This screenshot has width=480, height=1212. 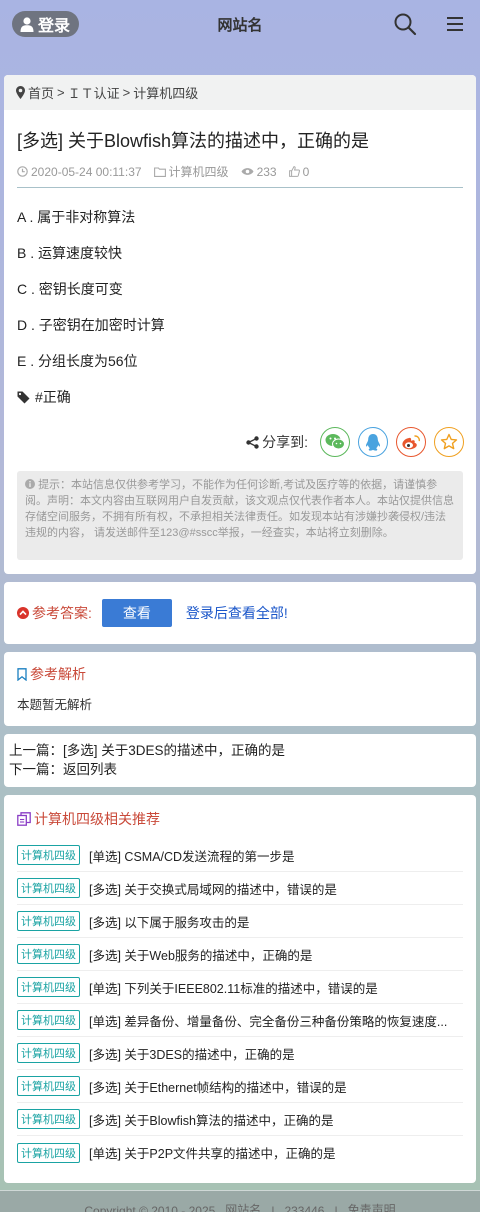 What do you see at coordinates (212, 1152) in the screenshot?
I see `related-link: [单选] 关于P2P文件共享的描述中，正确的是` at bounding box center [212, 1152].